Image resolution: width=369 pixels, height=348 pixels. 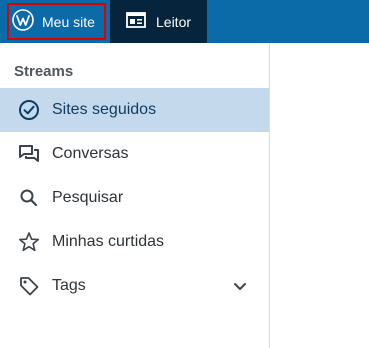 What do you see at coordinates (240, 286) in the screenshot?
I see `chevron-down-icon` at bounding box center [240, 286].